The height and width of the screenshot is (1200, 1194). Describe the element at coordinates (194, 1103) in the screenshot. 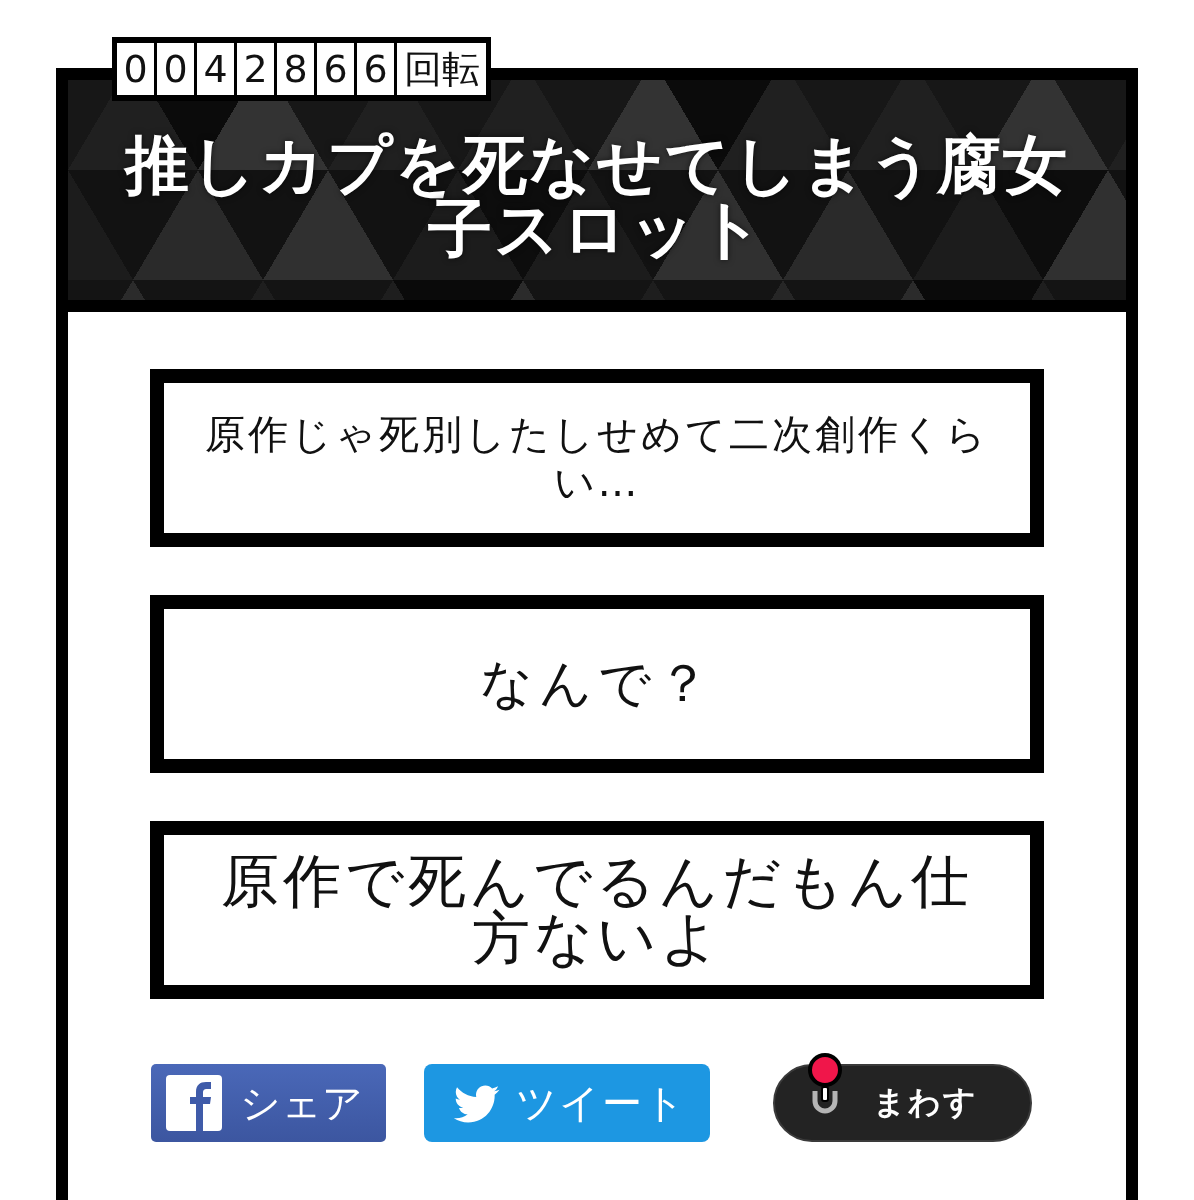

I see `f-logo-icon` at that location.